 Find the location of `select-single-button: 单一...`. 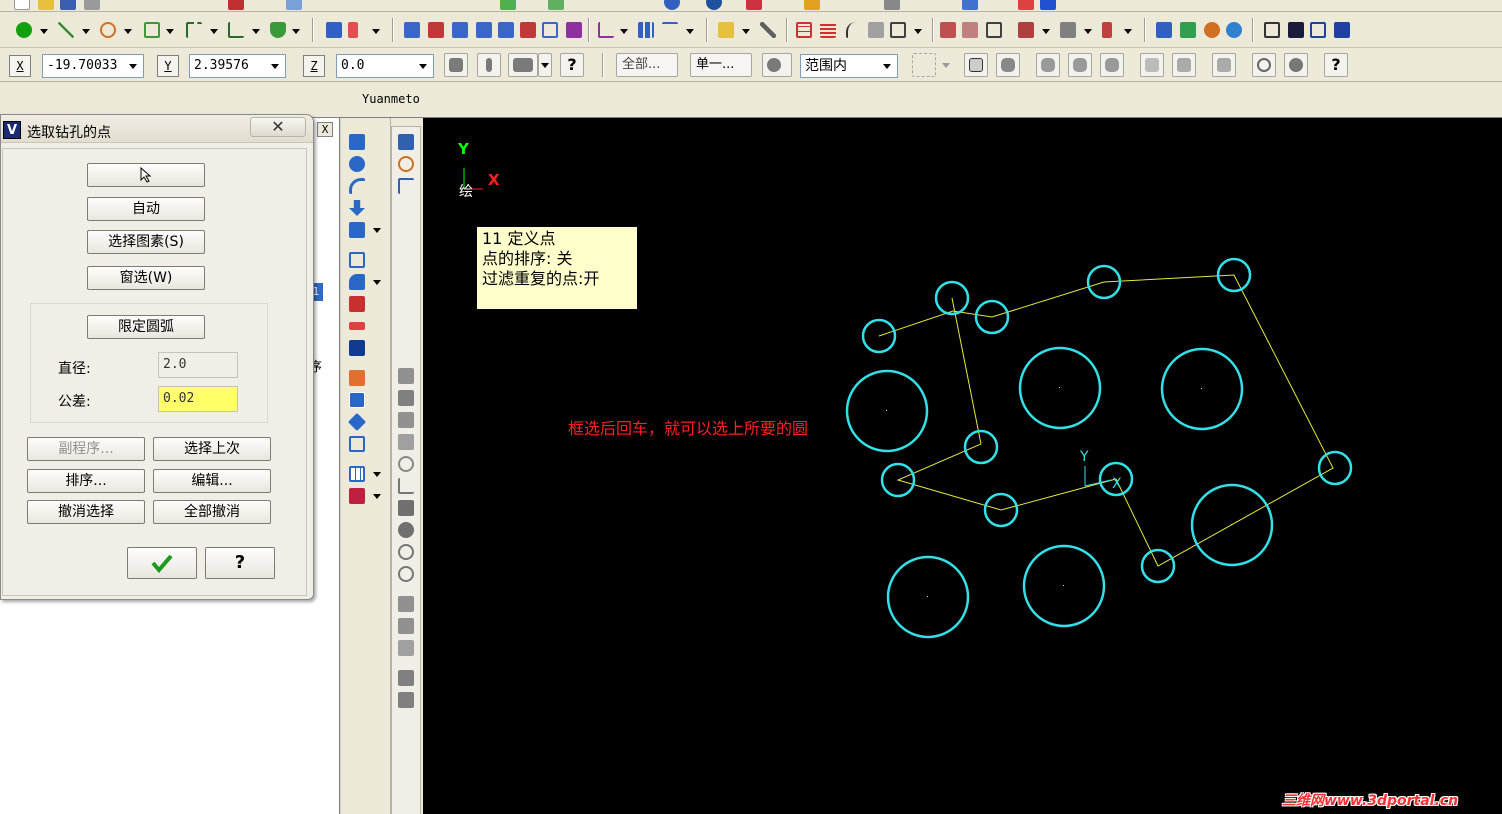

select-single-button: 单一... is located at coordinates (721, 65).